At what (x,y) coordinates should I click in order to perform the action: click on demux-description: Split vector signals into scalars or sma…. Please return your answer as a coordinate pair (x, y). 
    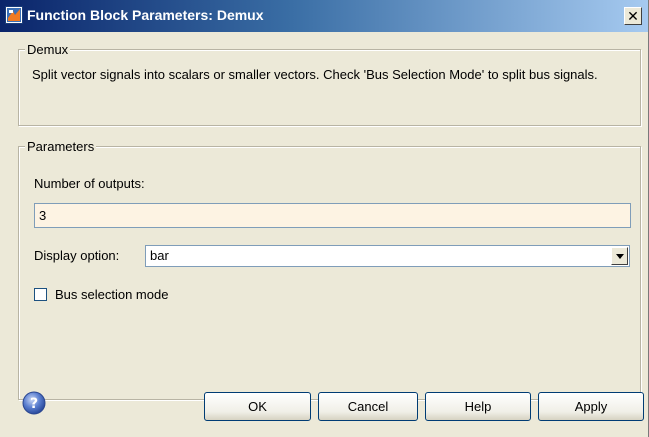
    Looking at the image, I should click on (315, 74).